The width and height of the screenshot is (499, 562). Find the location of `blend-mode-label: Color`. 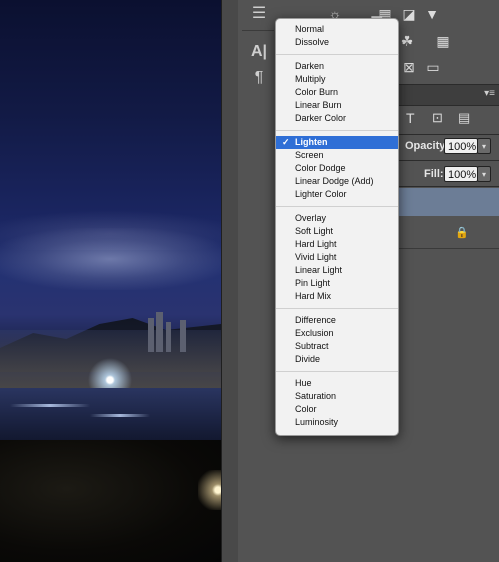

blend-mode-label: Color is located at coordinates (306, 409).